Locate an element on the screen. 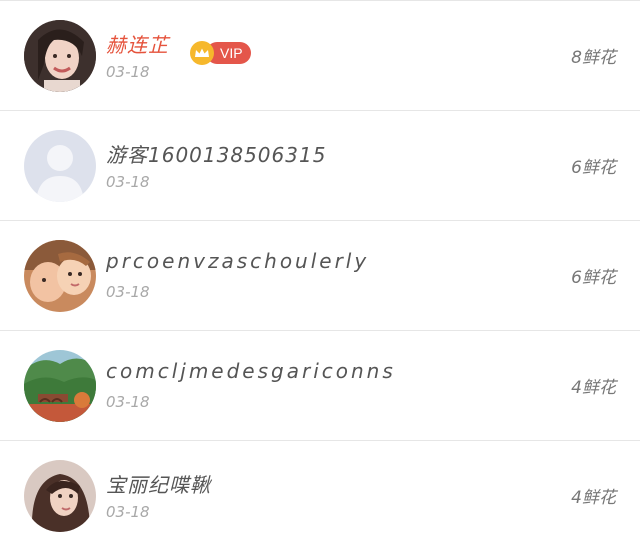 This screenshot has width=640, height=558. crown-icon is located at coordinates (202, 53).